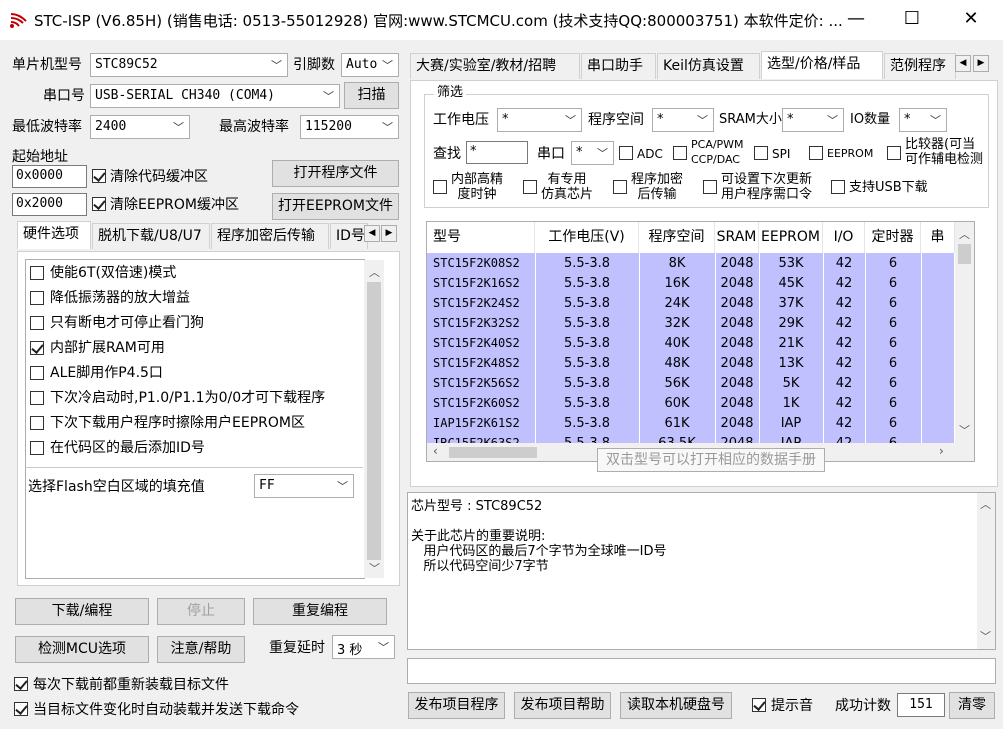 Image resolution: width=1003 pixels, height=729 pixels. What do you see at coordinates (923, 120) in the screenshot?
I see `io-count-filter-select: * ﹀` at bounding box center [923, 120].